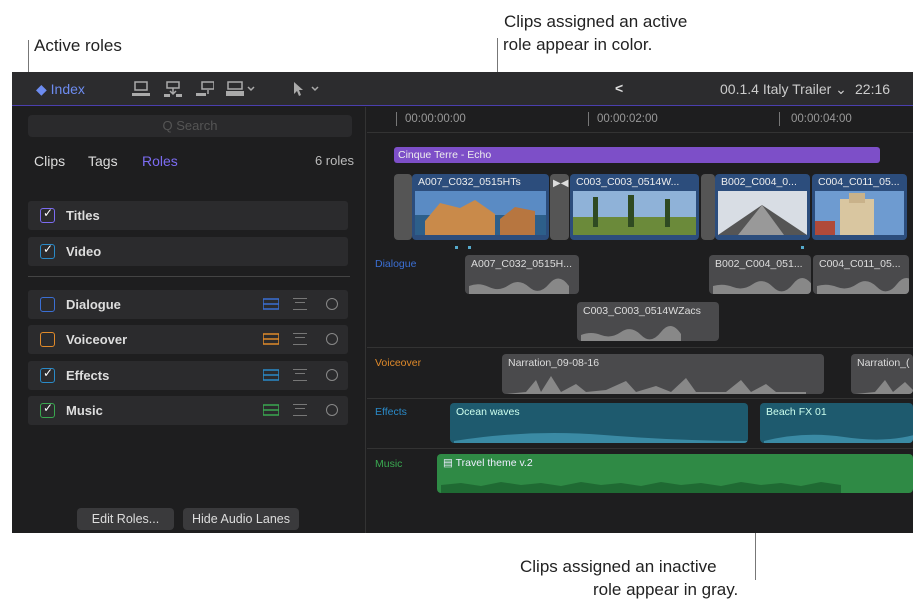 The height and width of the screenshot is (601, 913). I want to click on audio-clip-inactive: C003_C003_0514WZacs, so click(648, 321).